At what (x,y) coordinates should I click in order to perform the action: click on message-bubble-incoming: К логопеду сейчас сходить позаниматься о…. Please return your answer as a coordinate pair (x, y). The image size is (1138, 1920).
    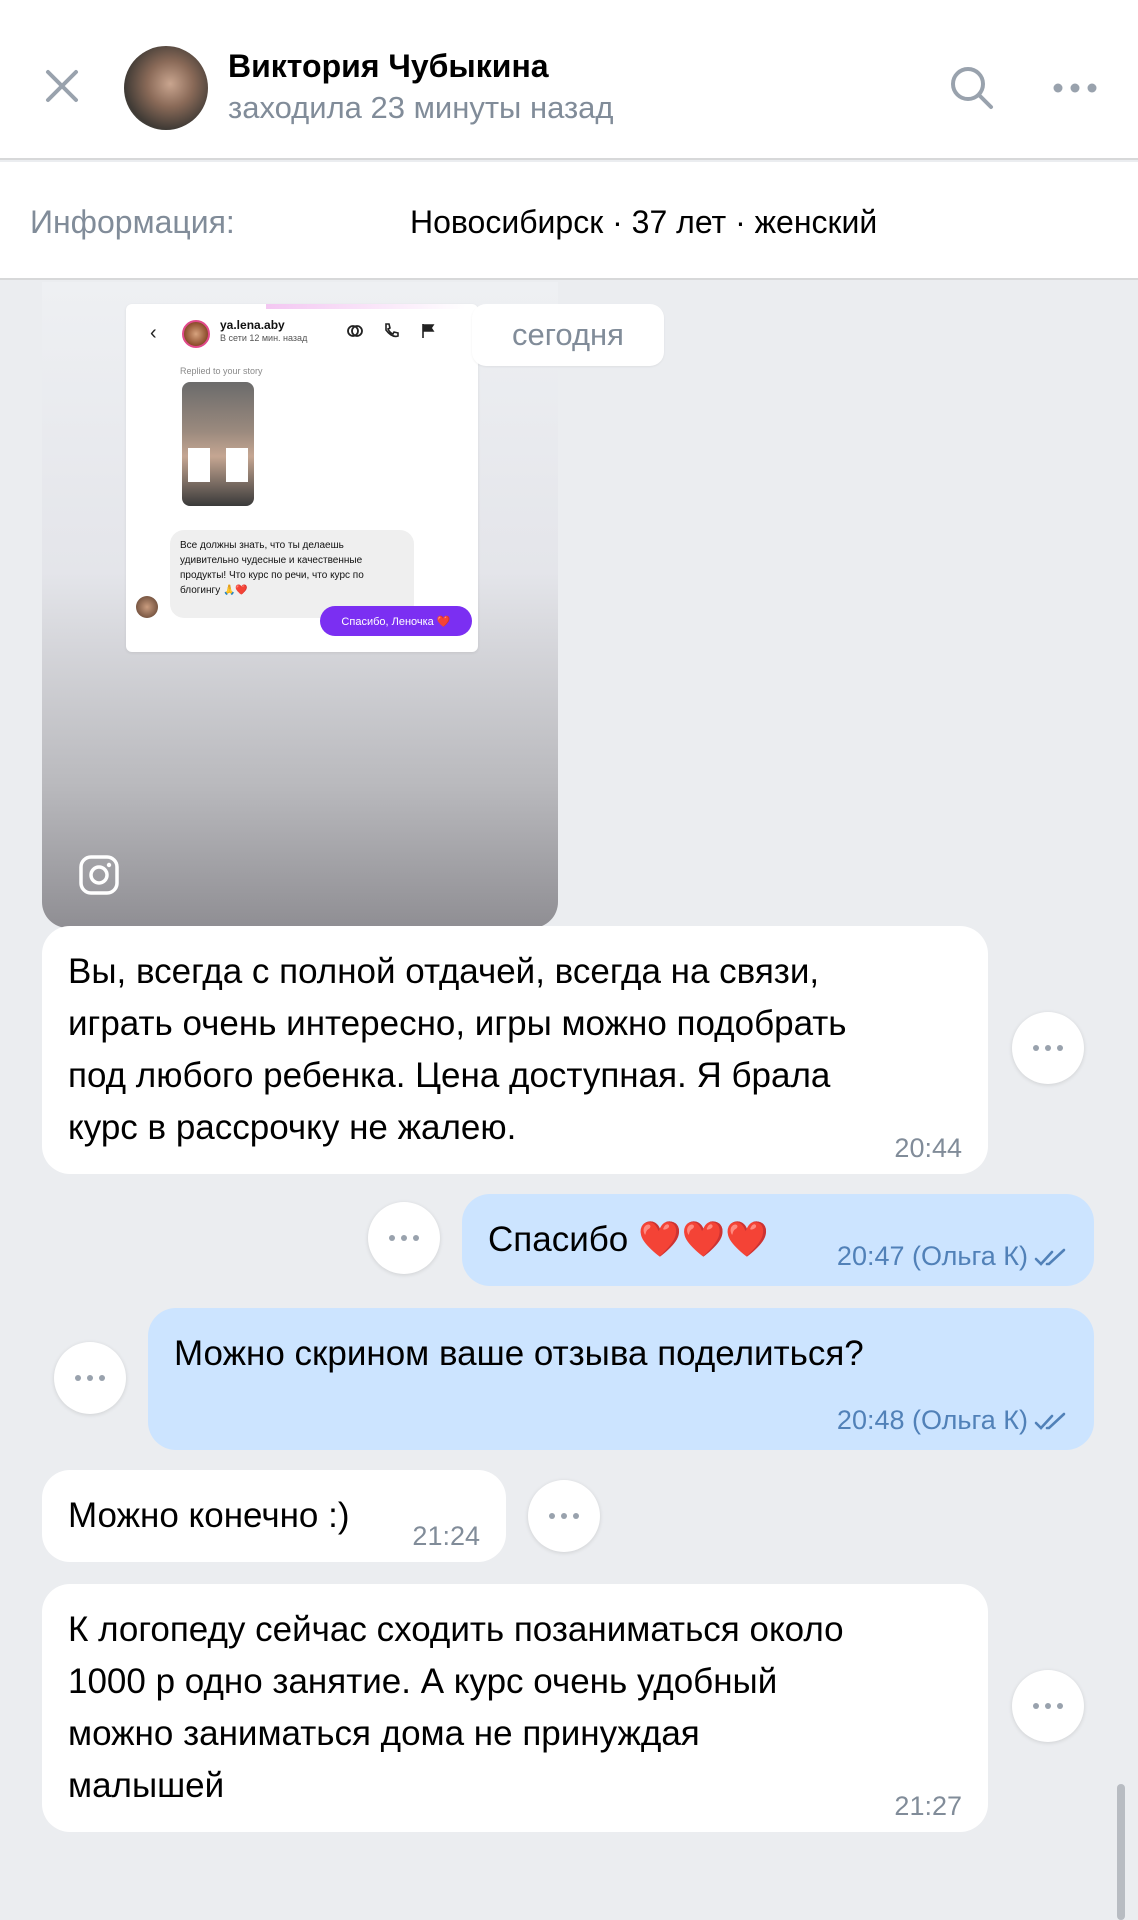
    Looking at the image, I should click on (515, 1708).